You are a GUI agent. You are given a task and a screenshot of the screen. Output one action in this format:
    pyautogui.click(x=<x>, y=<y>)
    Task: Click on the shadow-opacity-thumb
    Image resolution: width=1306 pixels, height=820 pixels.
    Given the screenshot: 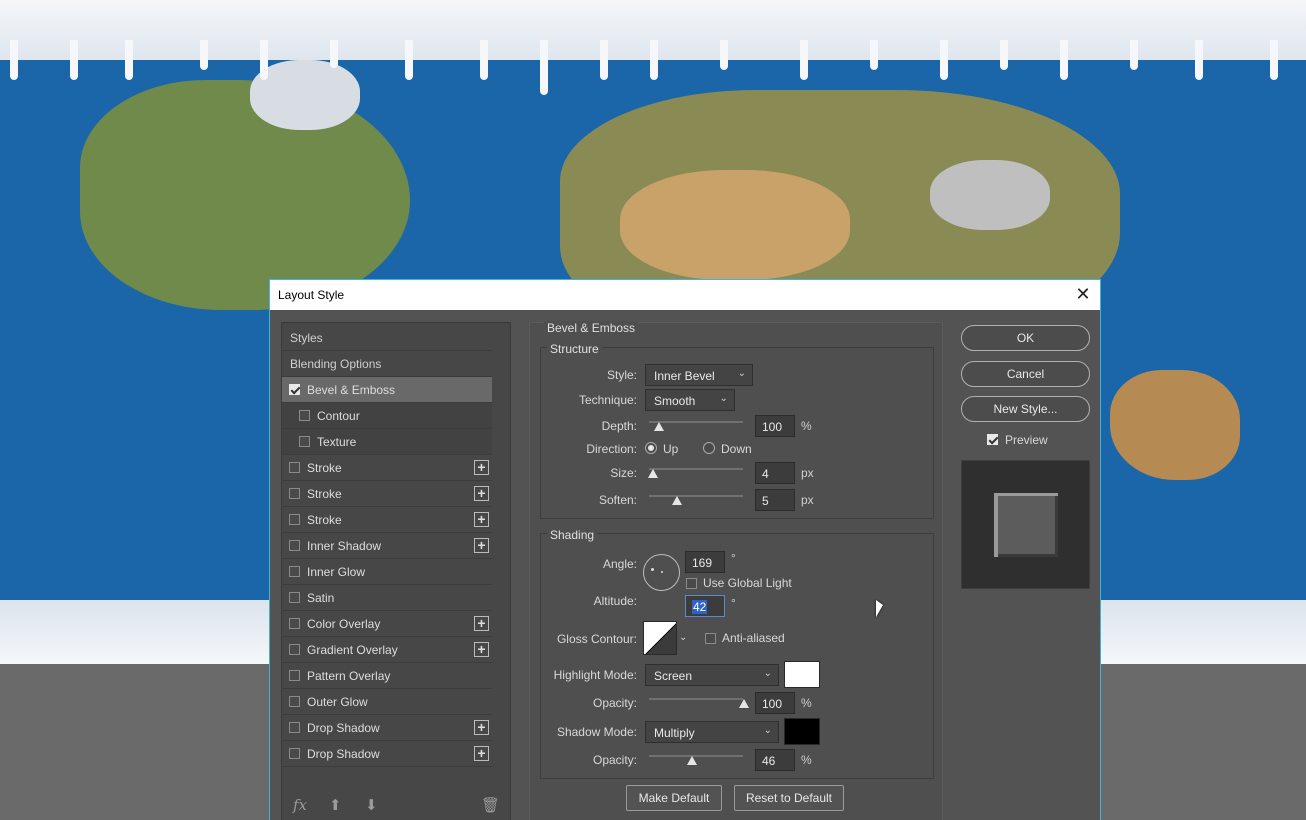 What is the action you would take?
    pyautogui.click(x=692, y=760)
    